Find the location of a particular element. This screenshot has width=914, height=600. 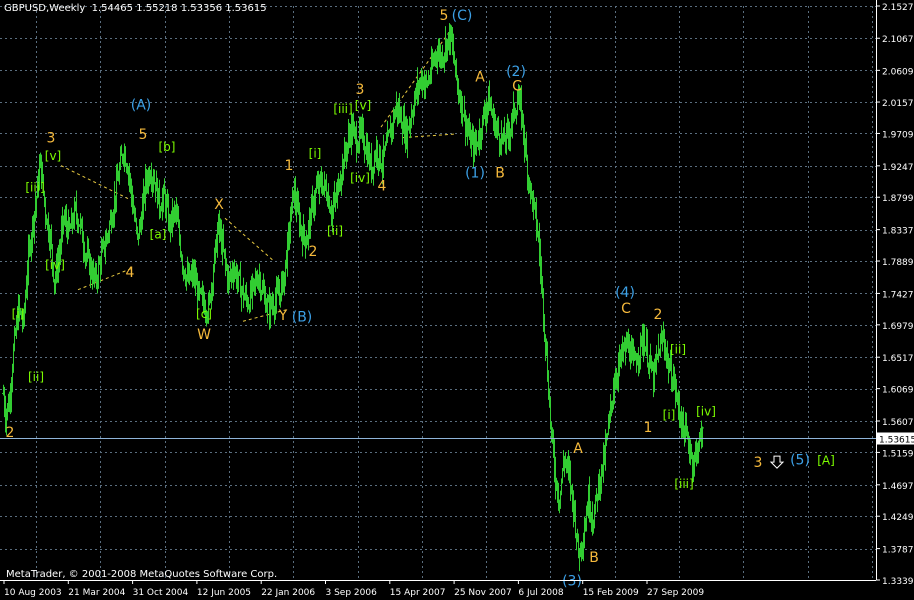

wave-label-36: (4) is located at coordinates (625, 293).